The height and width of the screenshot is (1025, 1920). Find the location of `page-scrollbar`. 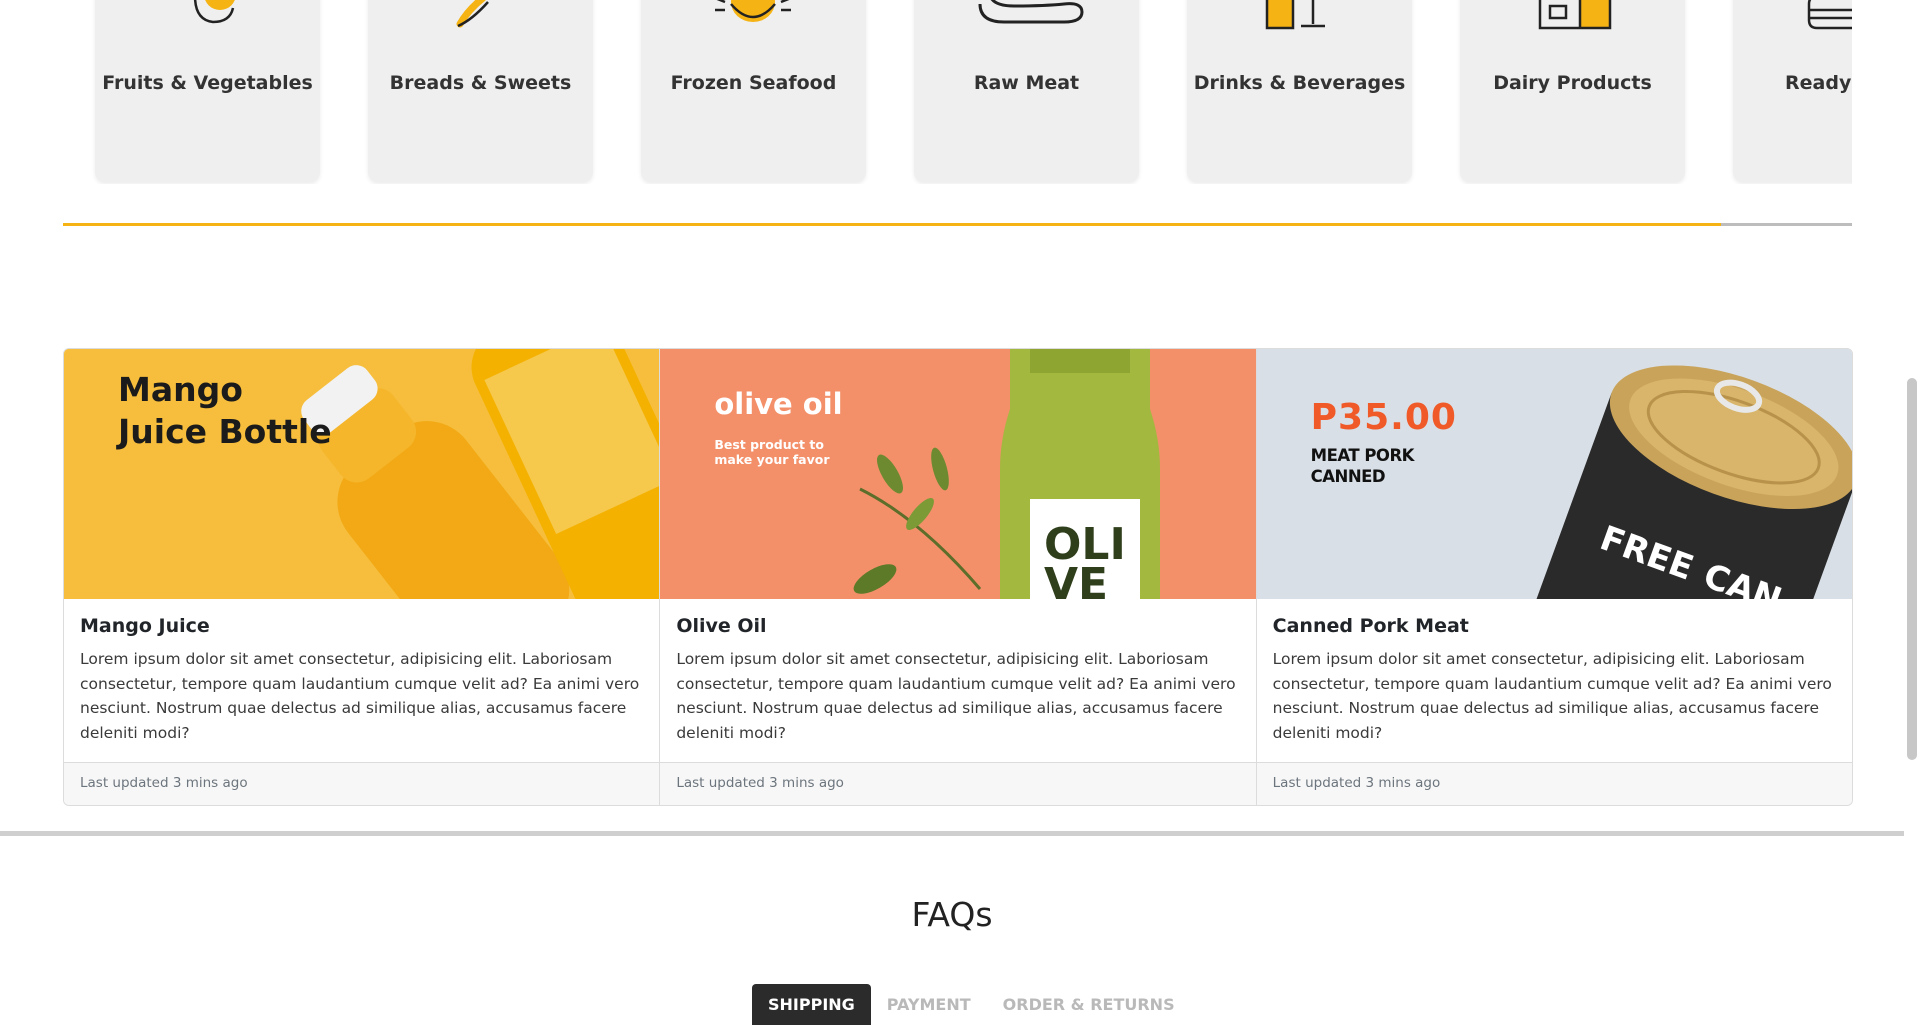

page-scrollbar is located at coordinates (1912, 511).